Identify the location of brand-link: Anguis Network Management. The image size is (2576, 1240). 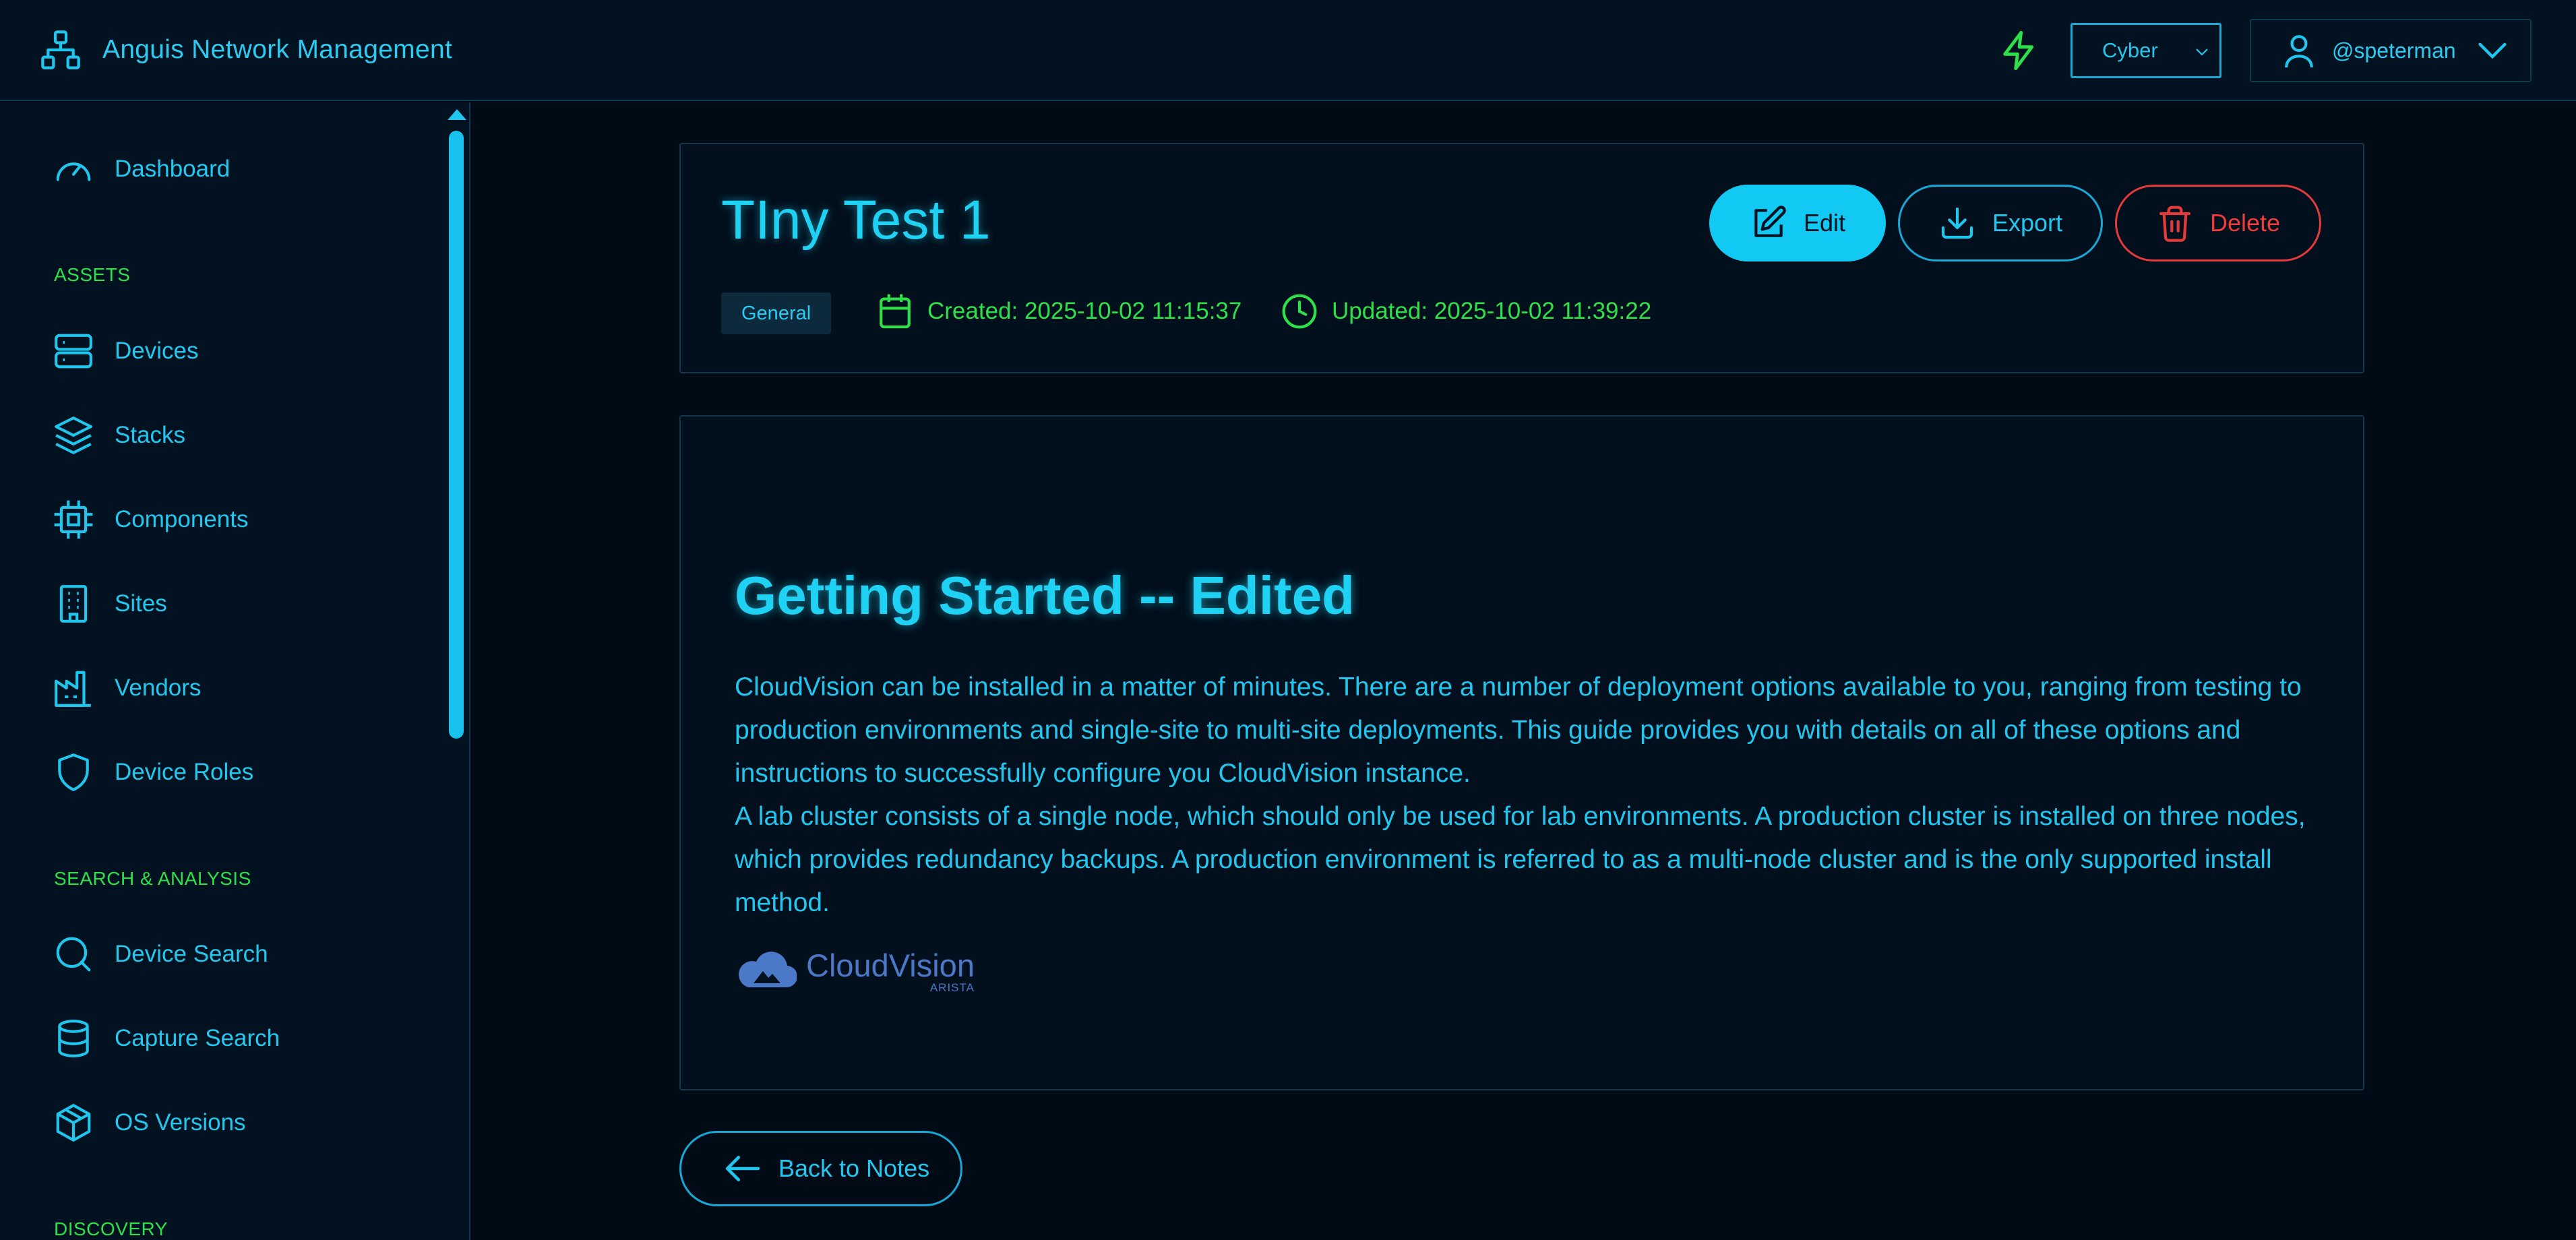
(246, 49).